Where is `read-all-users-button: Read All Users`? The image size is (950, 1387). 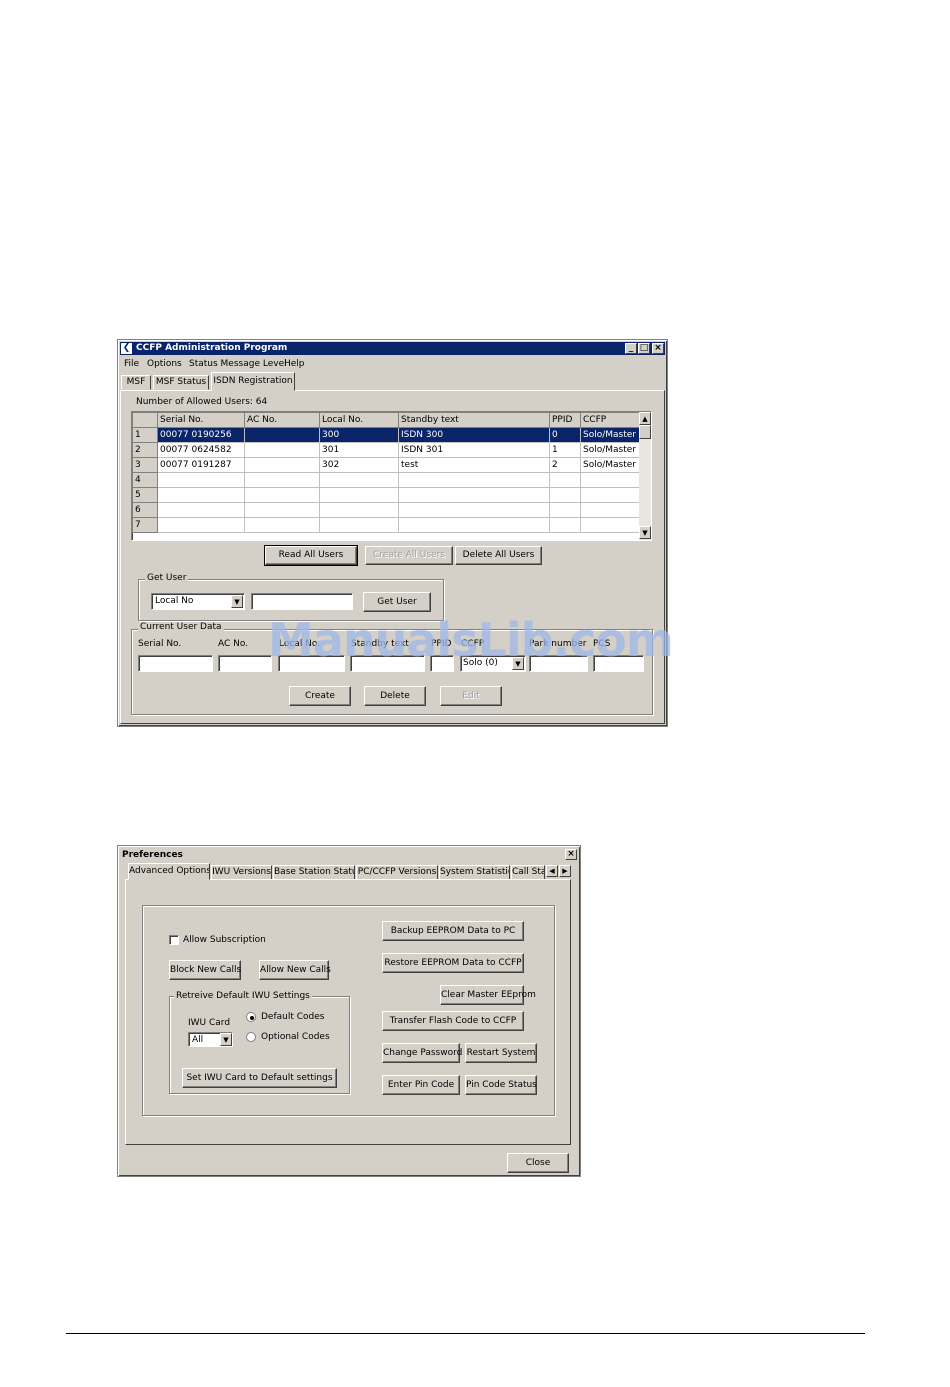
read-all-users-button: Read All Users is located at coordinates (311, 555).